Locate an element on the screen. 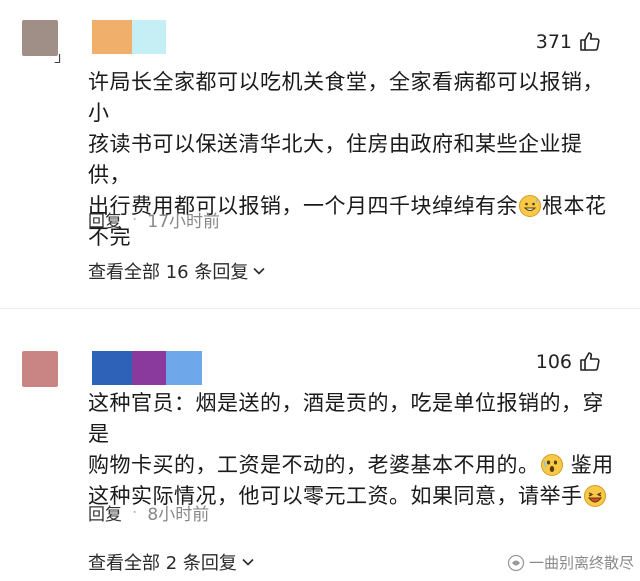  timestamp: 17小时前 is located at coordinates (184, 222).